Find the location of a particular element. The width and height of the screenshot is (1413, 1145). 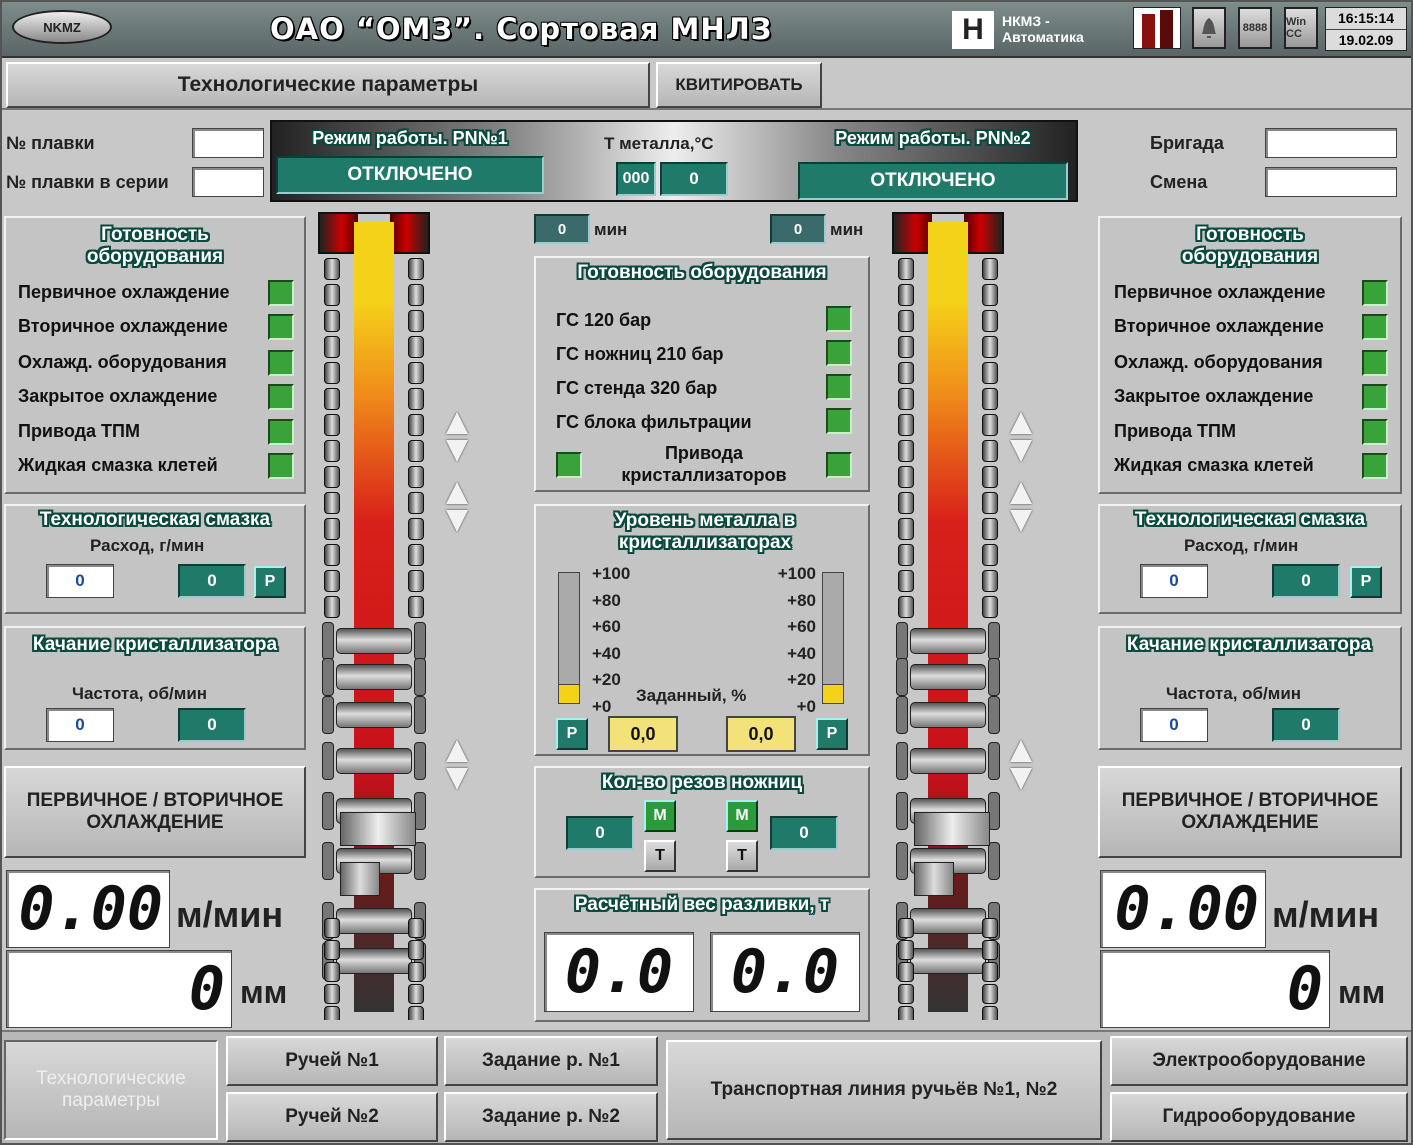

left-cooling-button: ПЕРВИЧНОЕ / ВТОРИЧНОЕ ОХЛАЖДЕНИЕ is located at coordinates (155, 812).